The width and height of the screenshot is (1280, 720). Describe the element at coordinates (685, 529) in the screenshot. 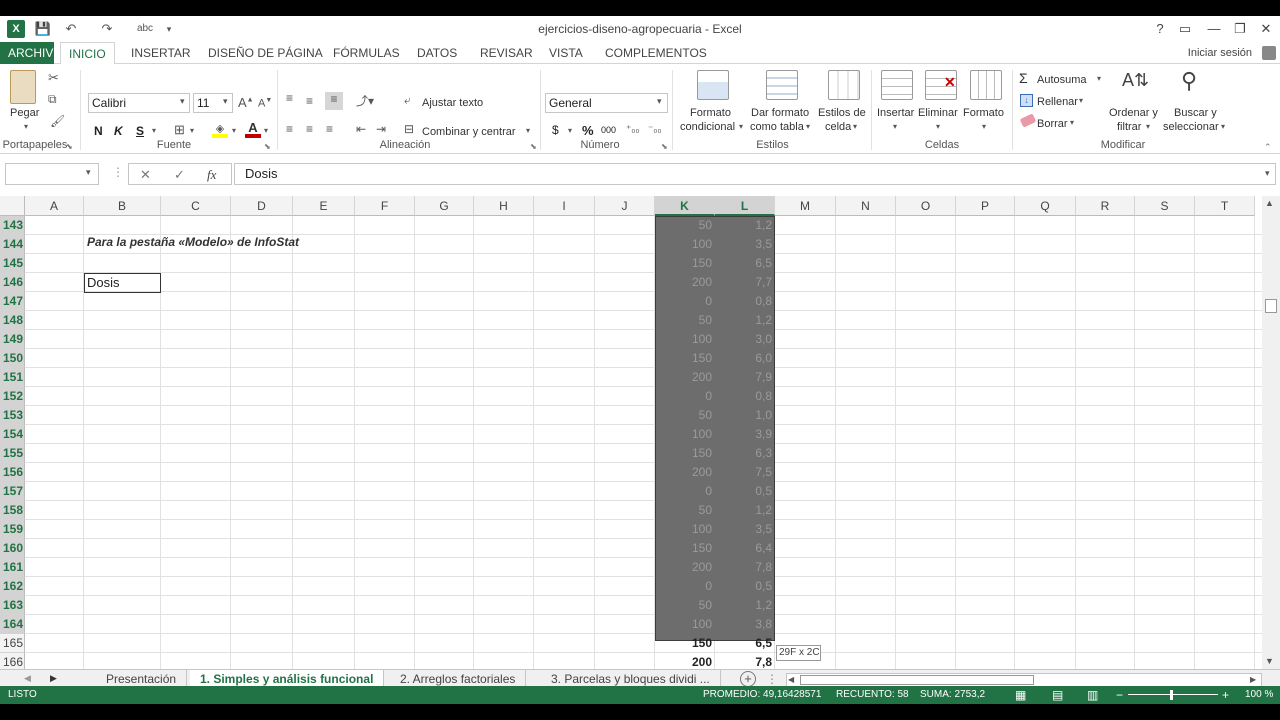

I see `cell-k159: 100` at that location.